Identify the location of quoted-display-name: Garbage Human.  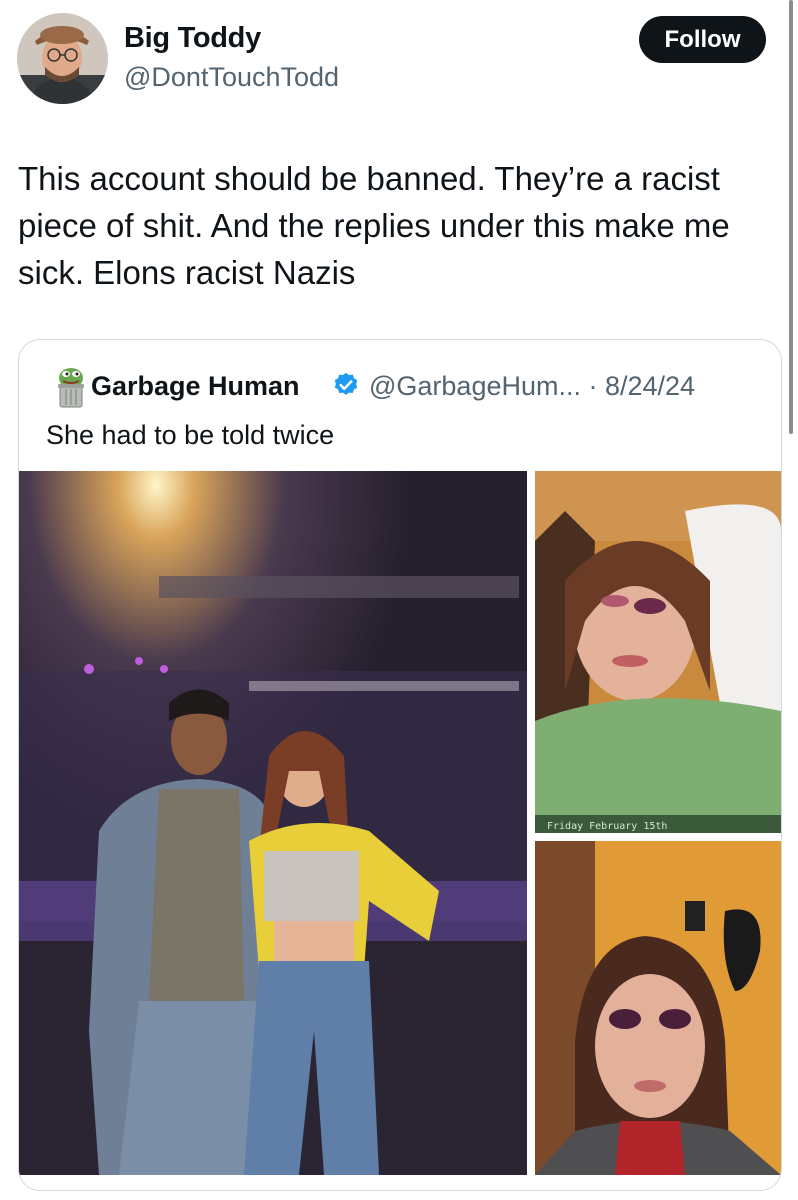
(195, 386).